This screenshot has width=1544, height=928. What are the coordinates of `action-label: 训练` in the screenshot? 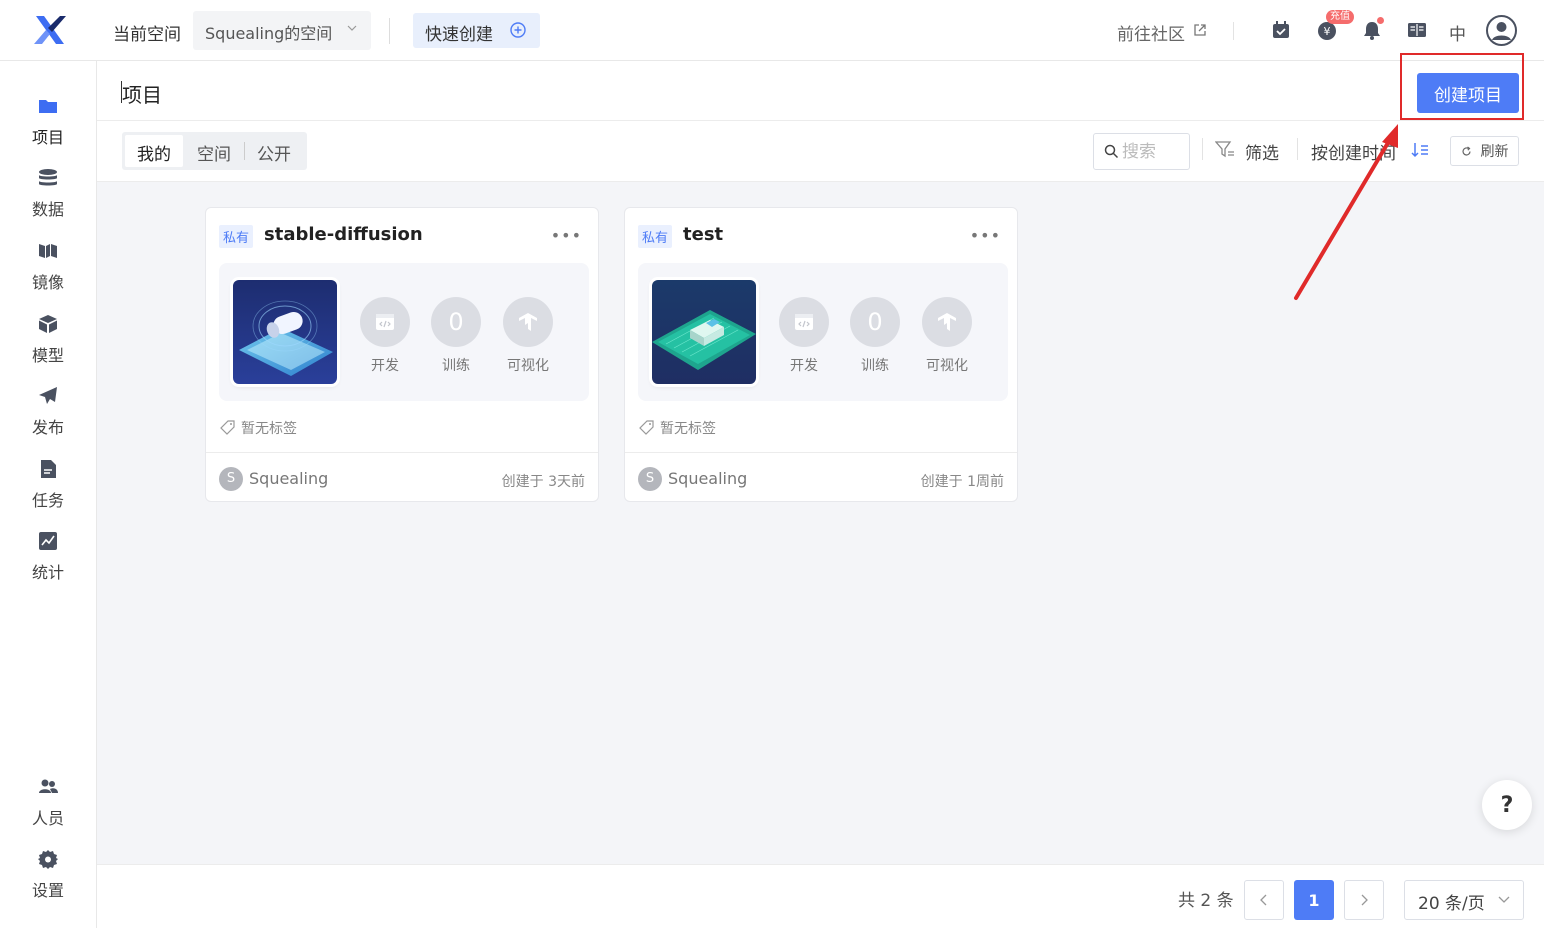 It's located at (875, 366).